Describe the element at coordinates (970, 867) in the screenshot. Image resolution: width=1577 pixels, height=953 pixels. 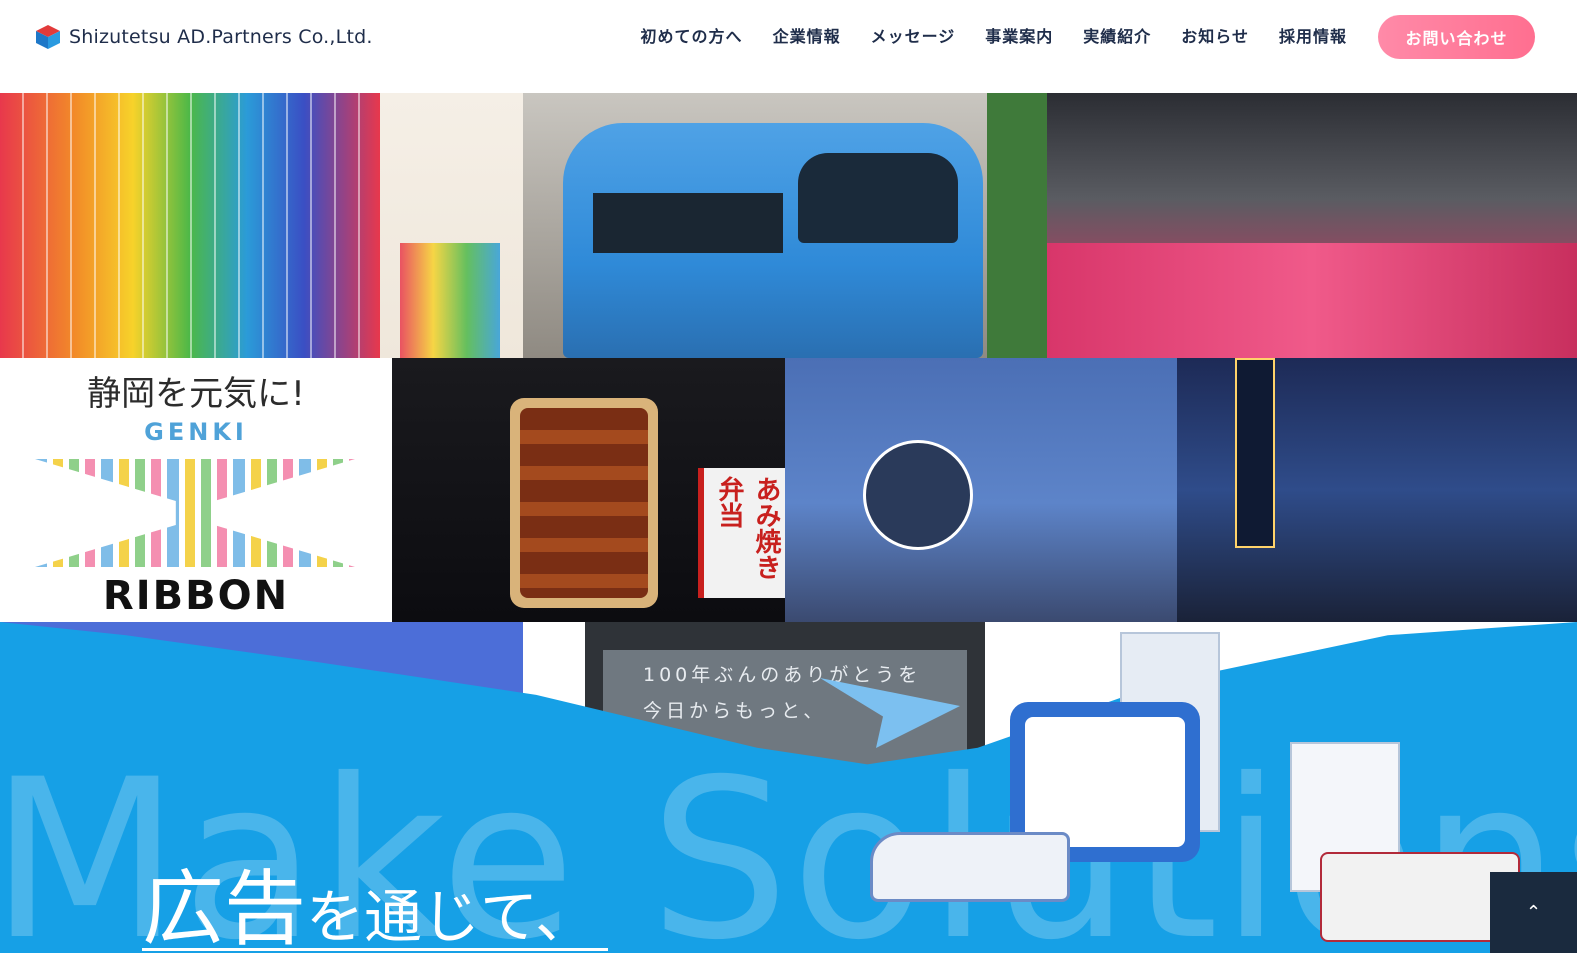
I see `train-illustration` at that location.